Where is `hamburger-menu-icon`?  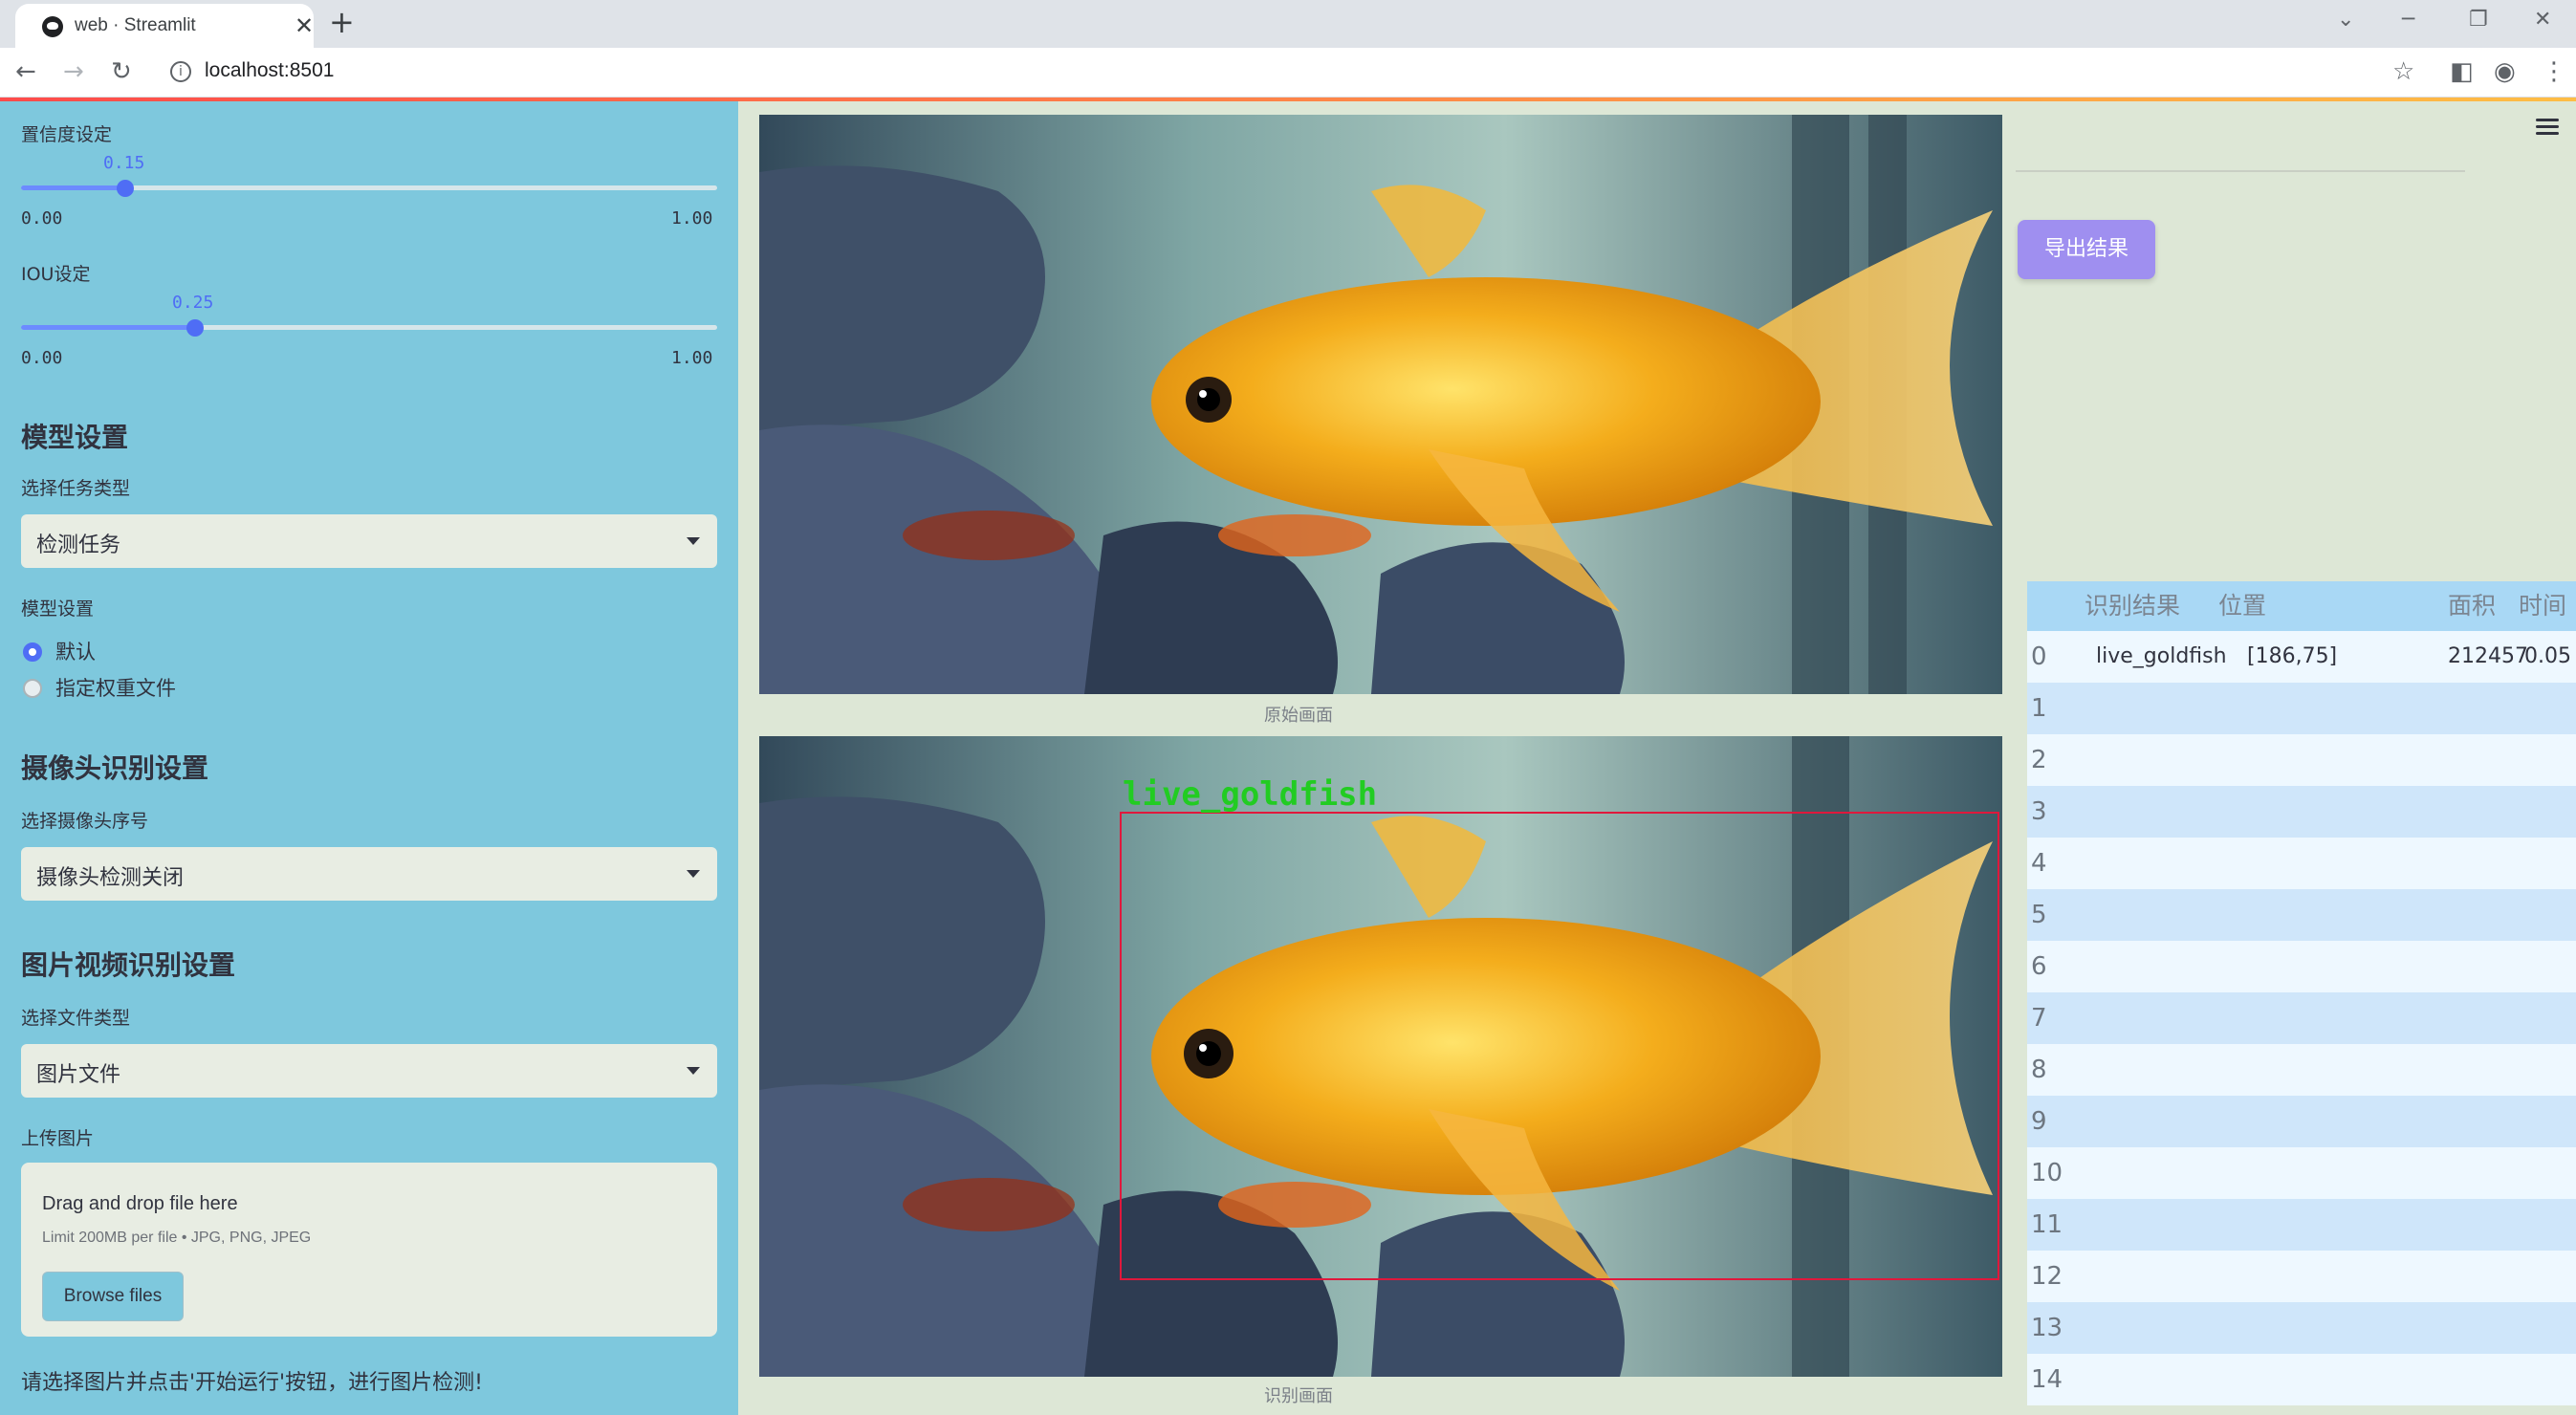 hamburger-menu-icon is located at coordinates (2547, 127).